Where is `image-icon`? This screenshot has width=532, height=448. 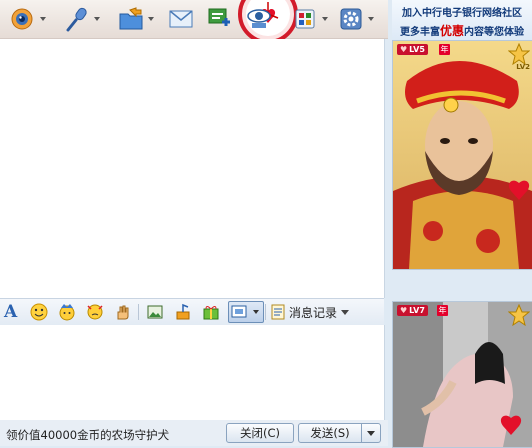 image-icon is located at coordinates (155, 312).